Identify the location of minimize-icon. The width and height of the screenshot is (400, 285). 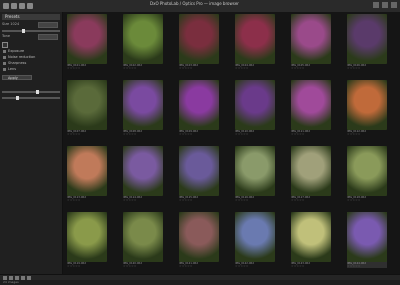
(376, 5).